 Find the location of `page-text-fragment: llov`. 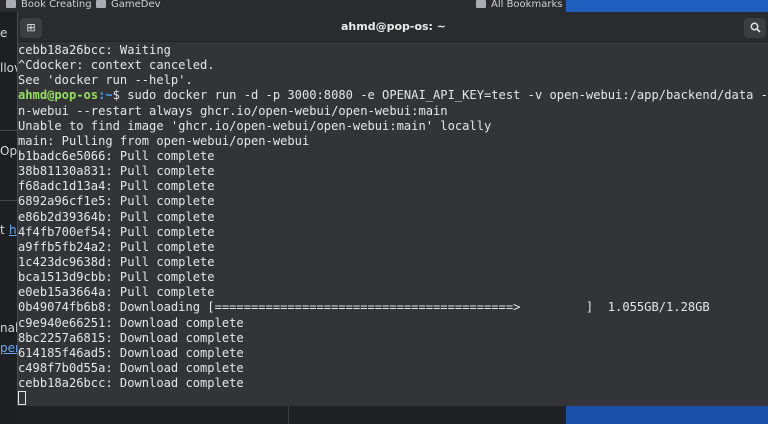

page-text-fragment: llov is located at coordinates (8, 68).